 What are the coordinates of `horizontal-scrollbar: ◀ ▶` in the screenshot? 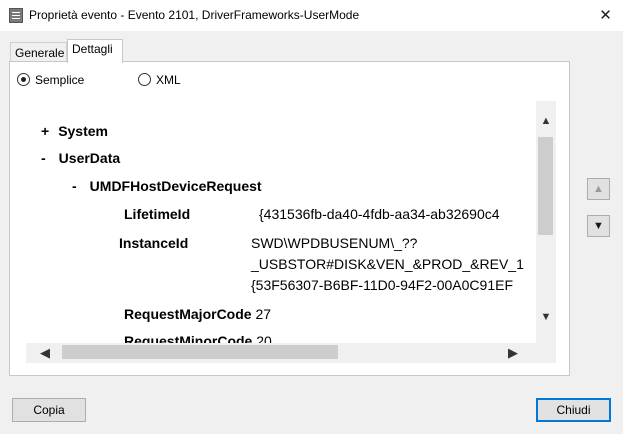 It's located at (281, 353).